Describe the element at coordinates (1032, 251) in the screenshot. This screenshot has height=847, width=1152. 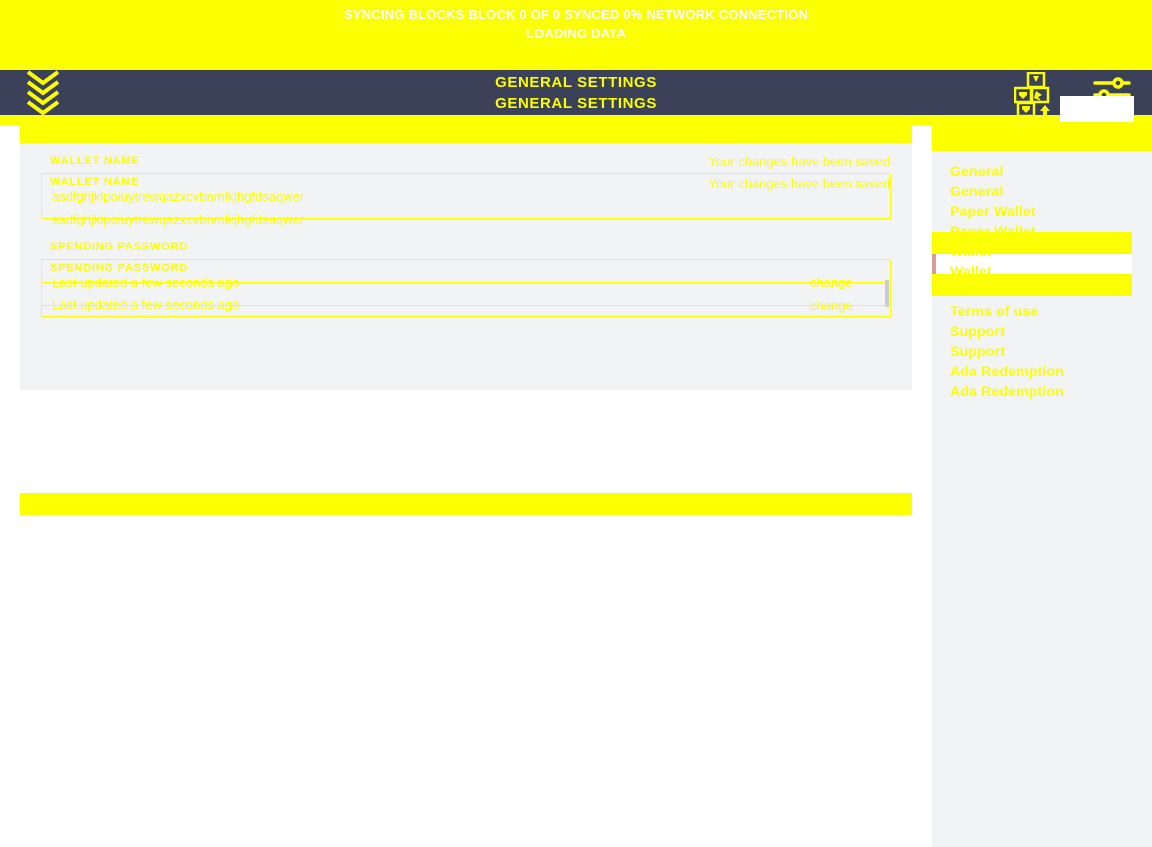
I see `sidebar-item-wallet: Wallet` at that location.